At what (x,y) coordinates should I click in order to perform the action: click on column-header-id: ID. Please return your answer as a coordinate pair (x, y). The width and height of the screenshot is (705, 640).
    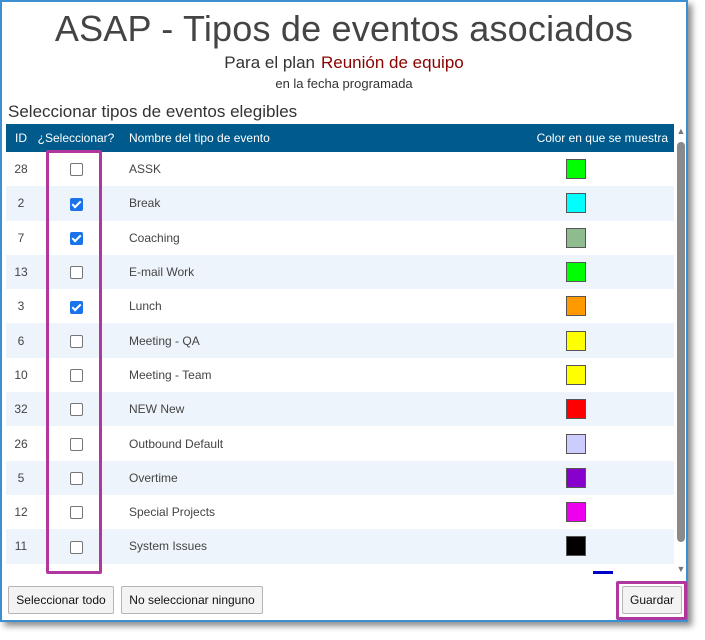
    Looking at the image, I should click on (21, 138).